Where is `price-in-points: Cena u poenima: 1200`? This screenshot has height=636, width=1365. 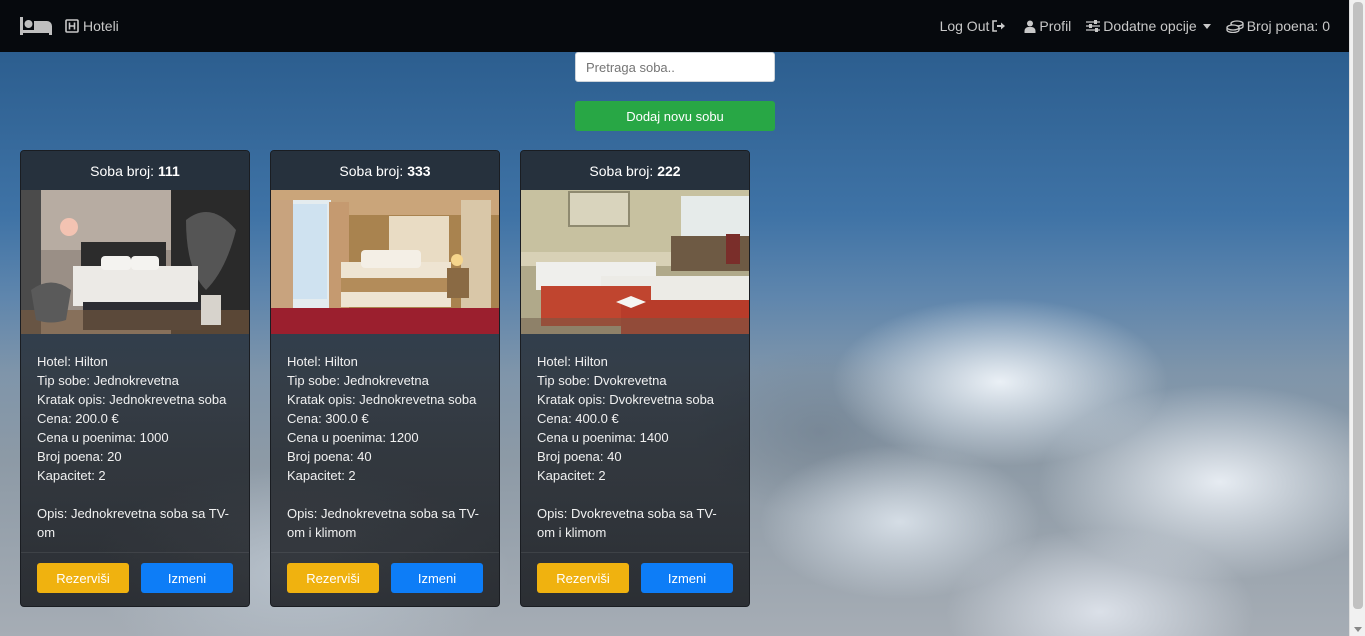
price-in-points: Cena u poenima: 1200 is located at coordinates (353, 437).